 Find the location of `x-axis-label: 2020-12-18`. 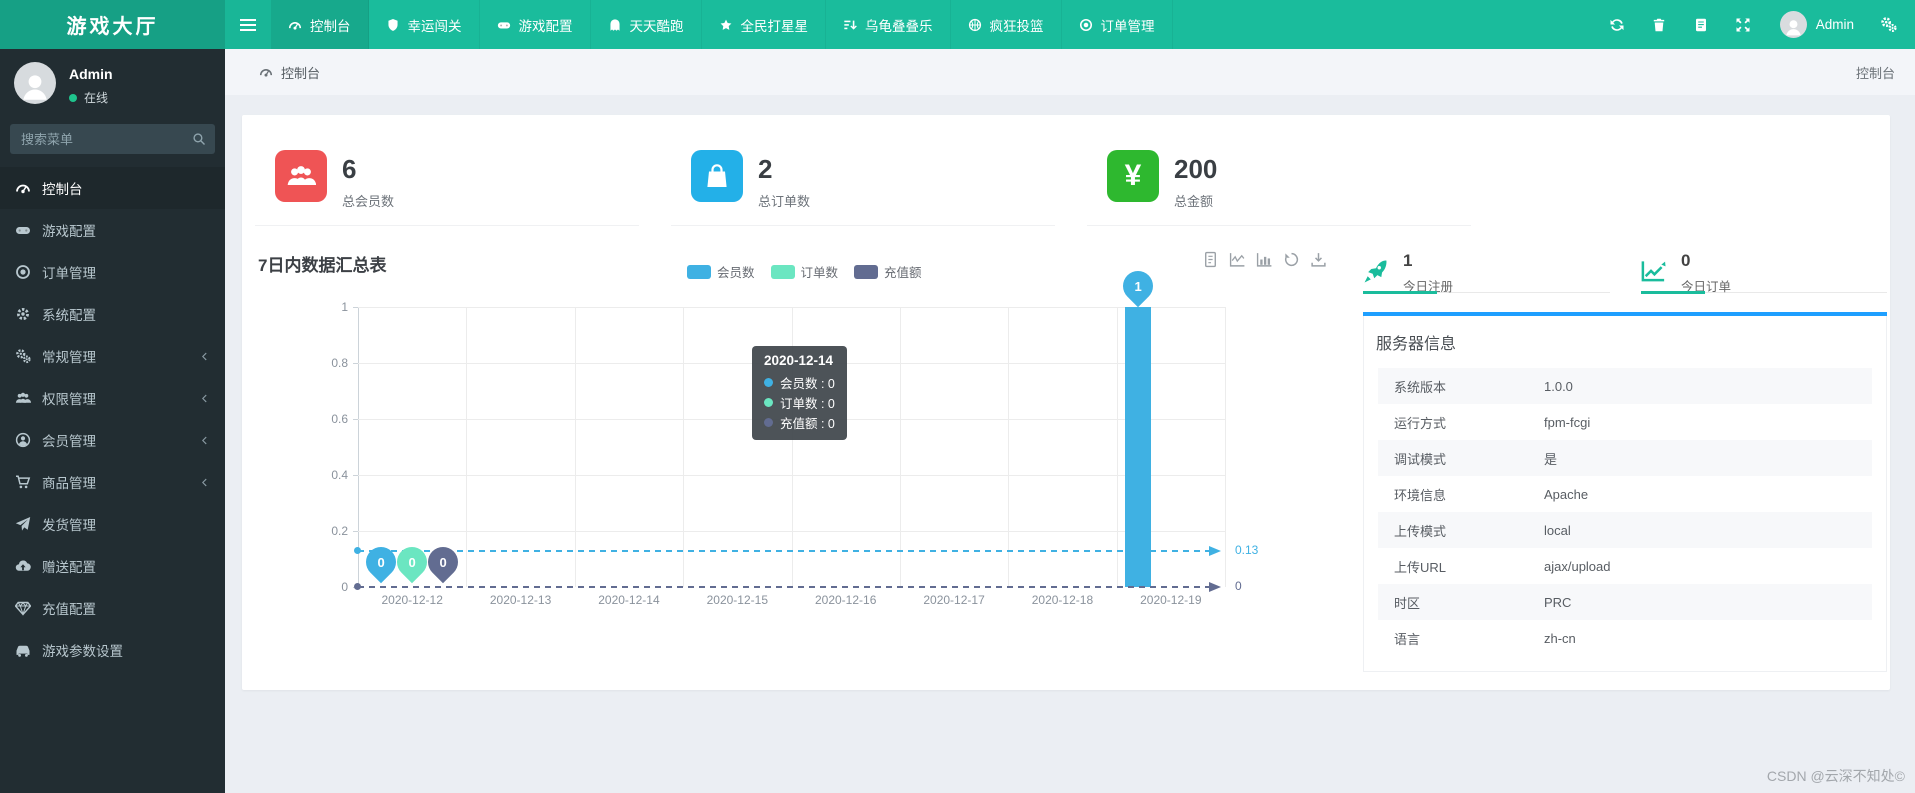

x-axis-label: 2020-12-18 is located at coordinates (1062, 600).